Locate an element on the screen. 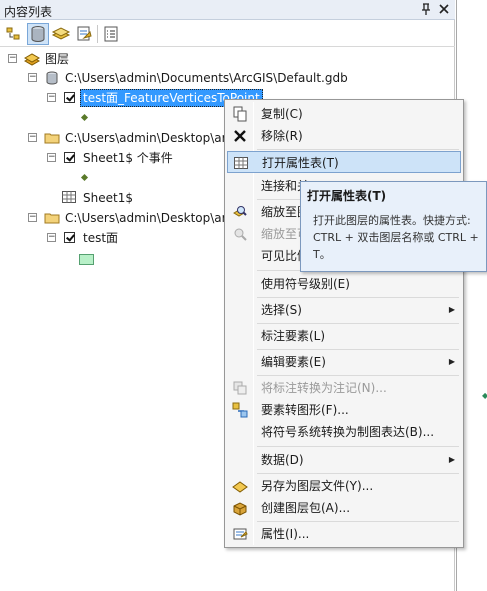 The height and width of the screenshot is (591, 487). list-by-selection-button is located at coordinates (84, 34).